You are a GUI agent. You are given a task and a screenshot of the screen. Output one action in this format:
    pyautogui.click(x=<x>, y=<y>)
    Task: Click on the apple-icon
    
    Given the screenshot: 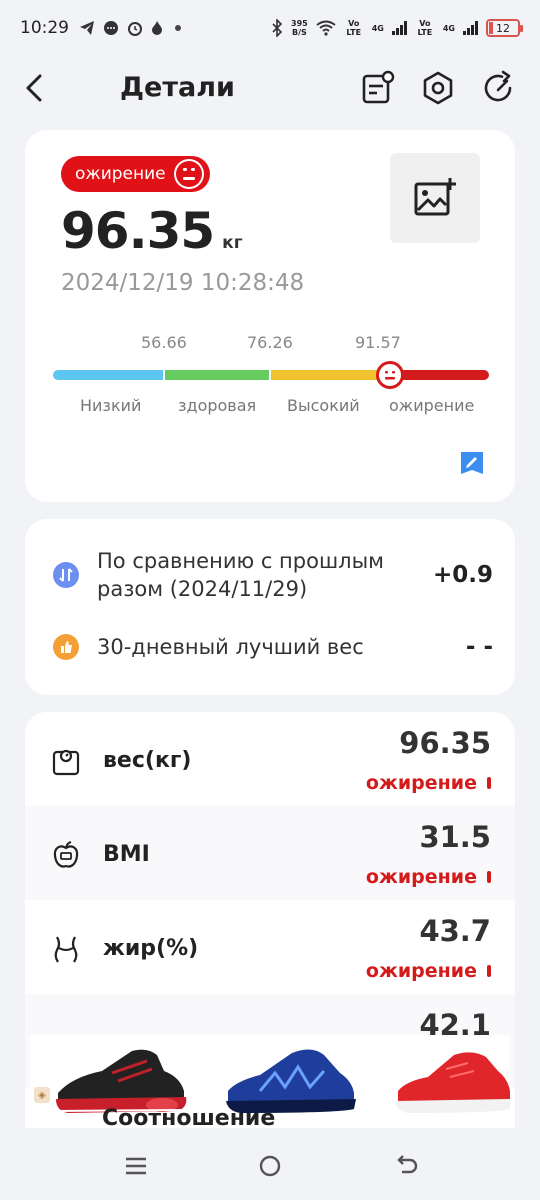 What is the action you would take?
    pyautogui.click(x=66, y=854)
    